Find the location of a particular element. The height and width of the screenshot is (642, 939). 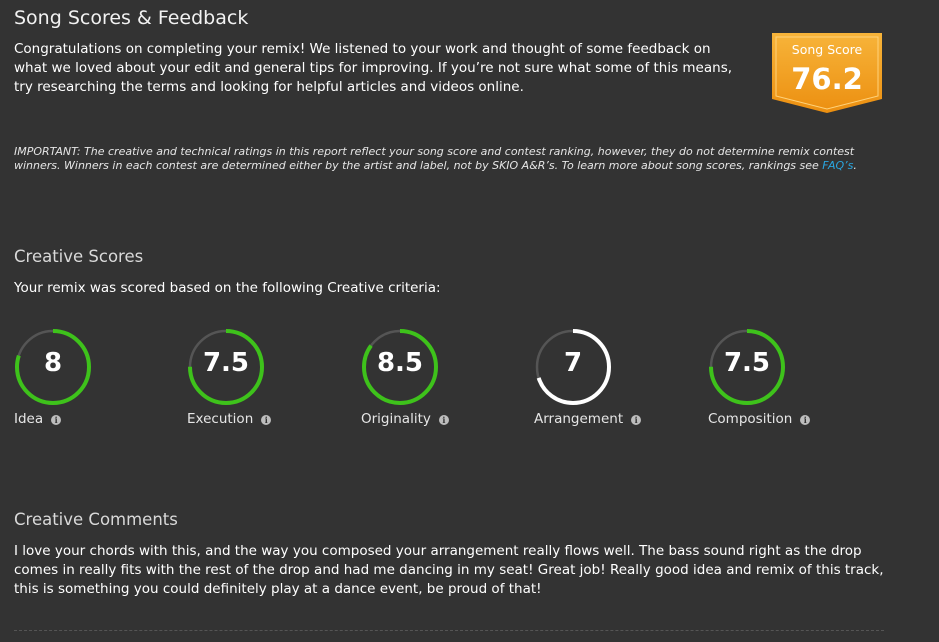

score-label: Originality i is located at coordinates (405, 419).